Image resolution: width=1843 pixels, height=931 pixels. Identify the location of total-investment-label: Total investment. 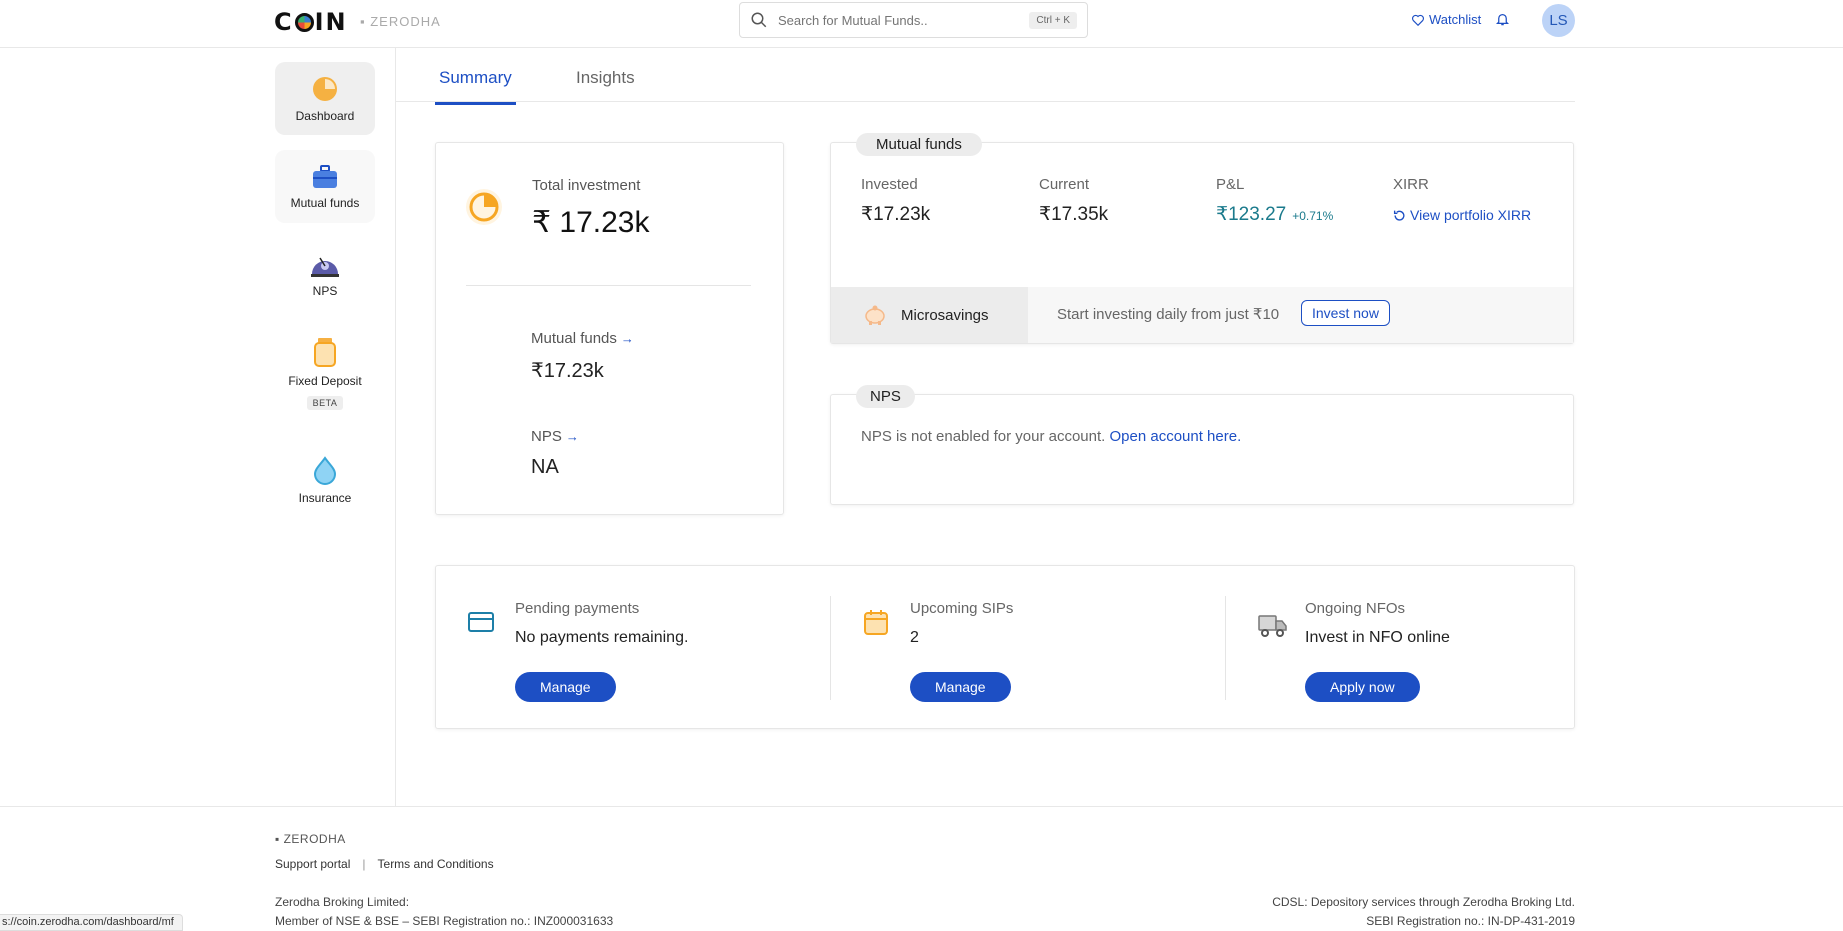
(586, 185).